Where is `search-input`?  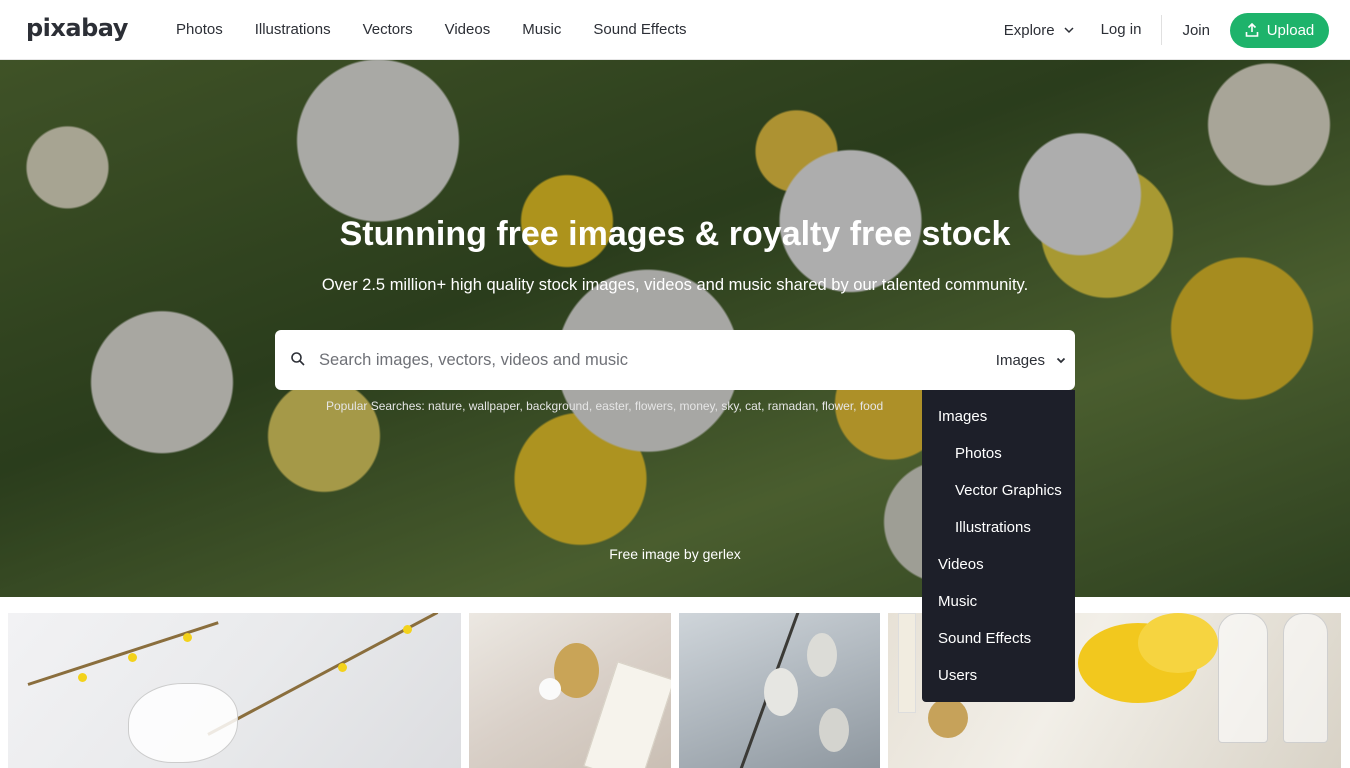 search-input is located at coordinates (639, 360).